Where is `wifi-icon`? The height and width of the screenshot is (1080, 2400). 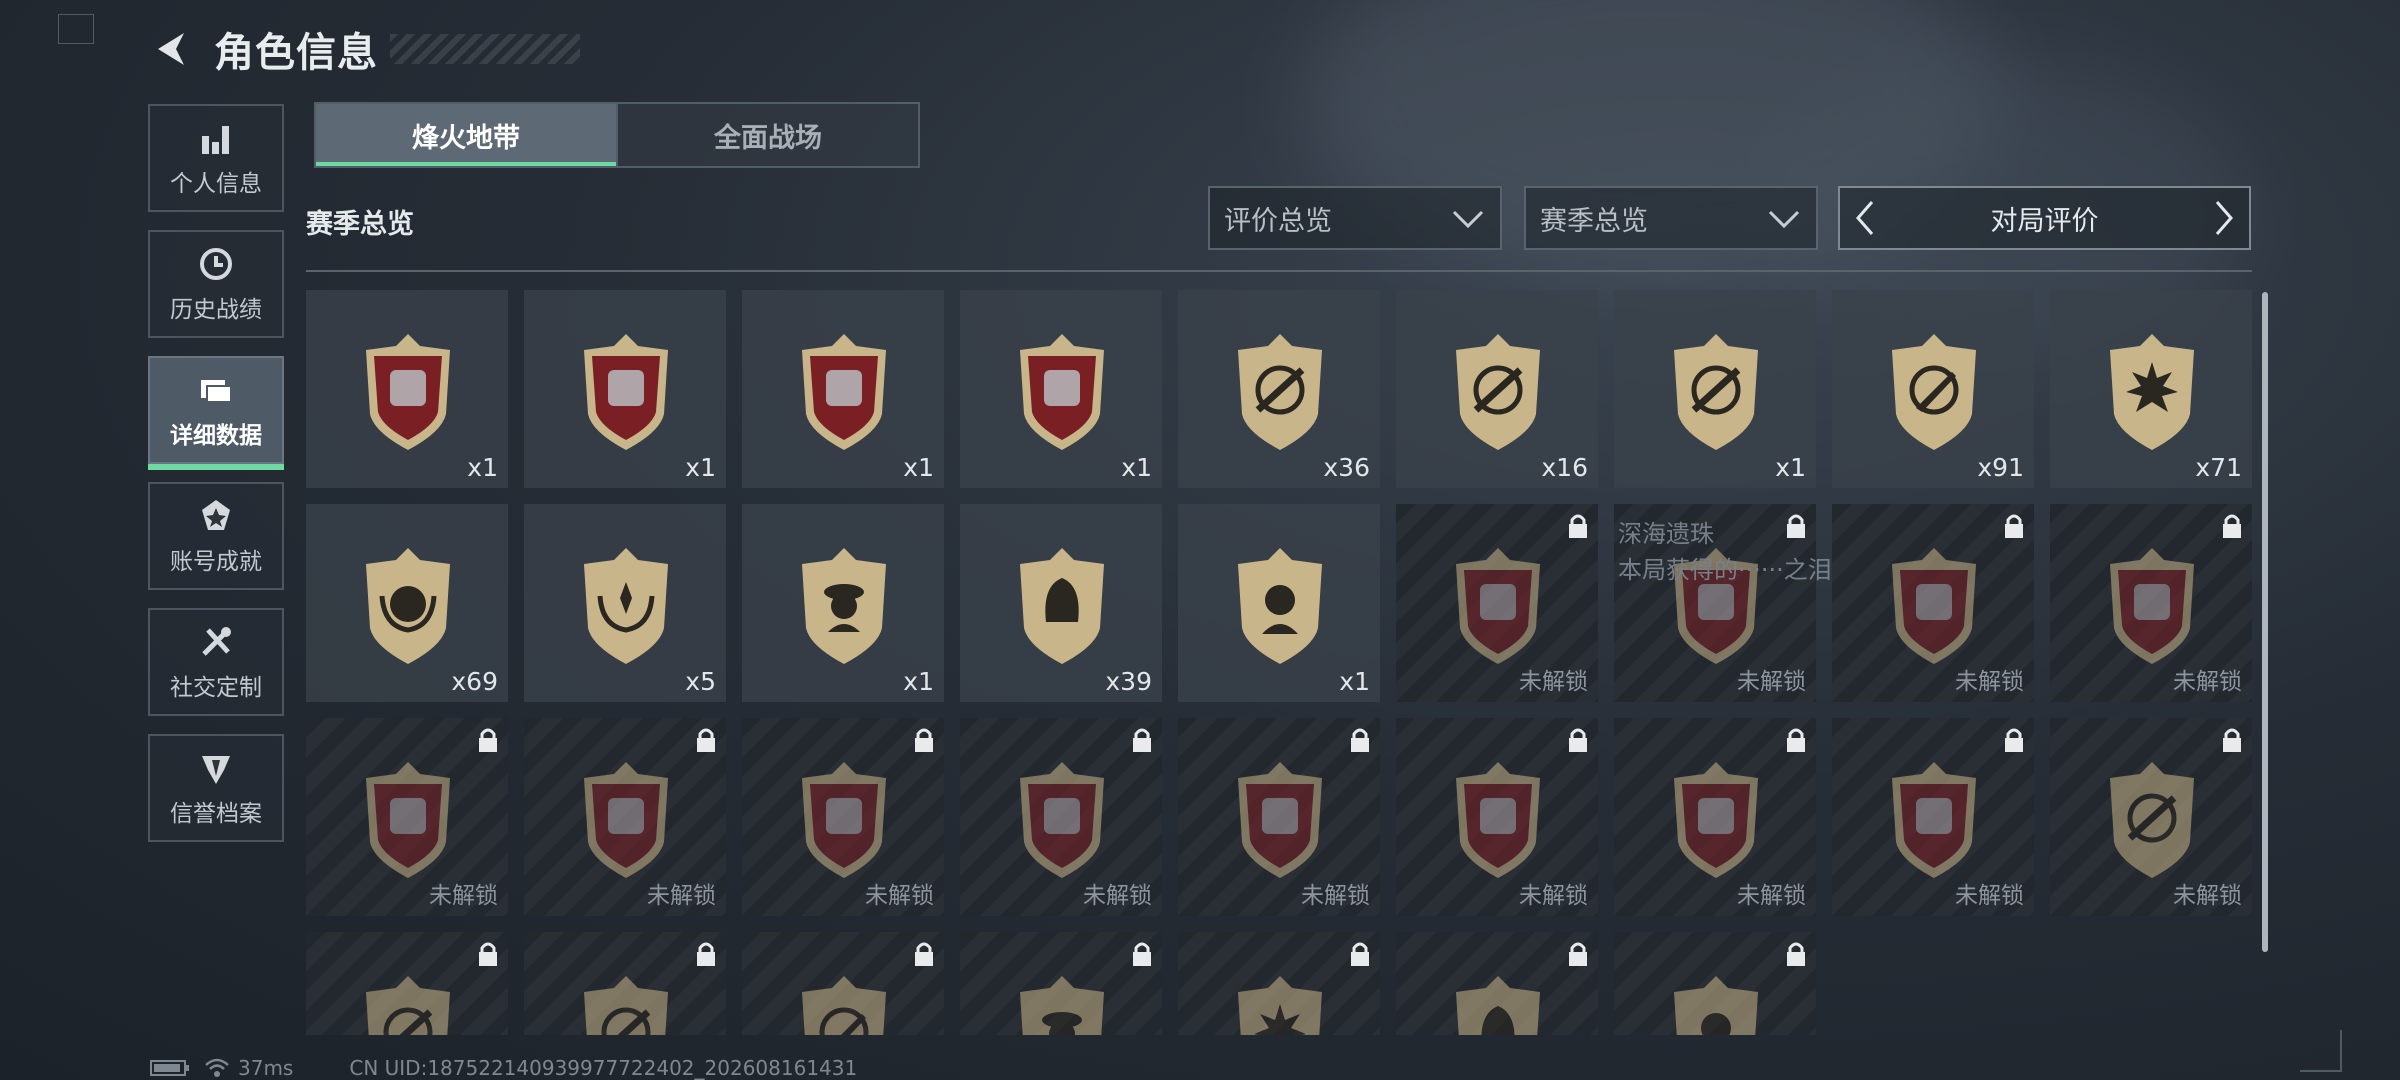
wifi-icon is located at coordinates (217, 1067).